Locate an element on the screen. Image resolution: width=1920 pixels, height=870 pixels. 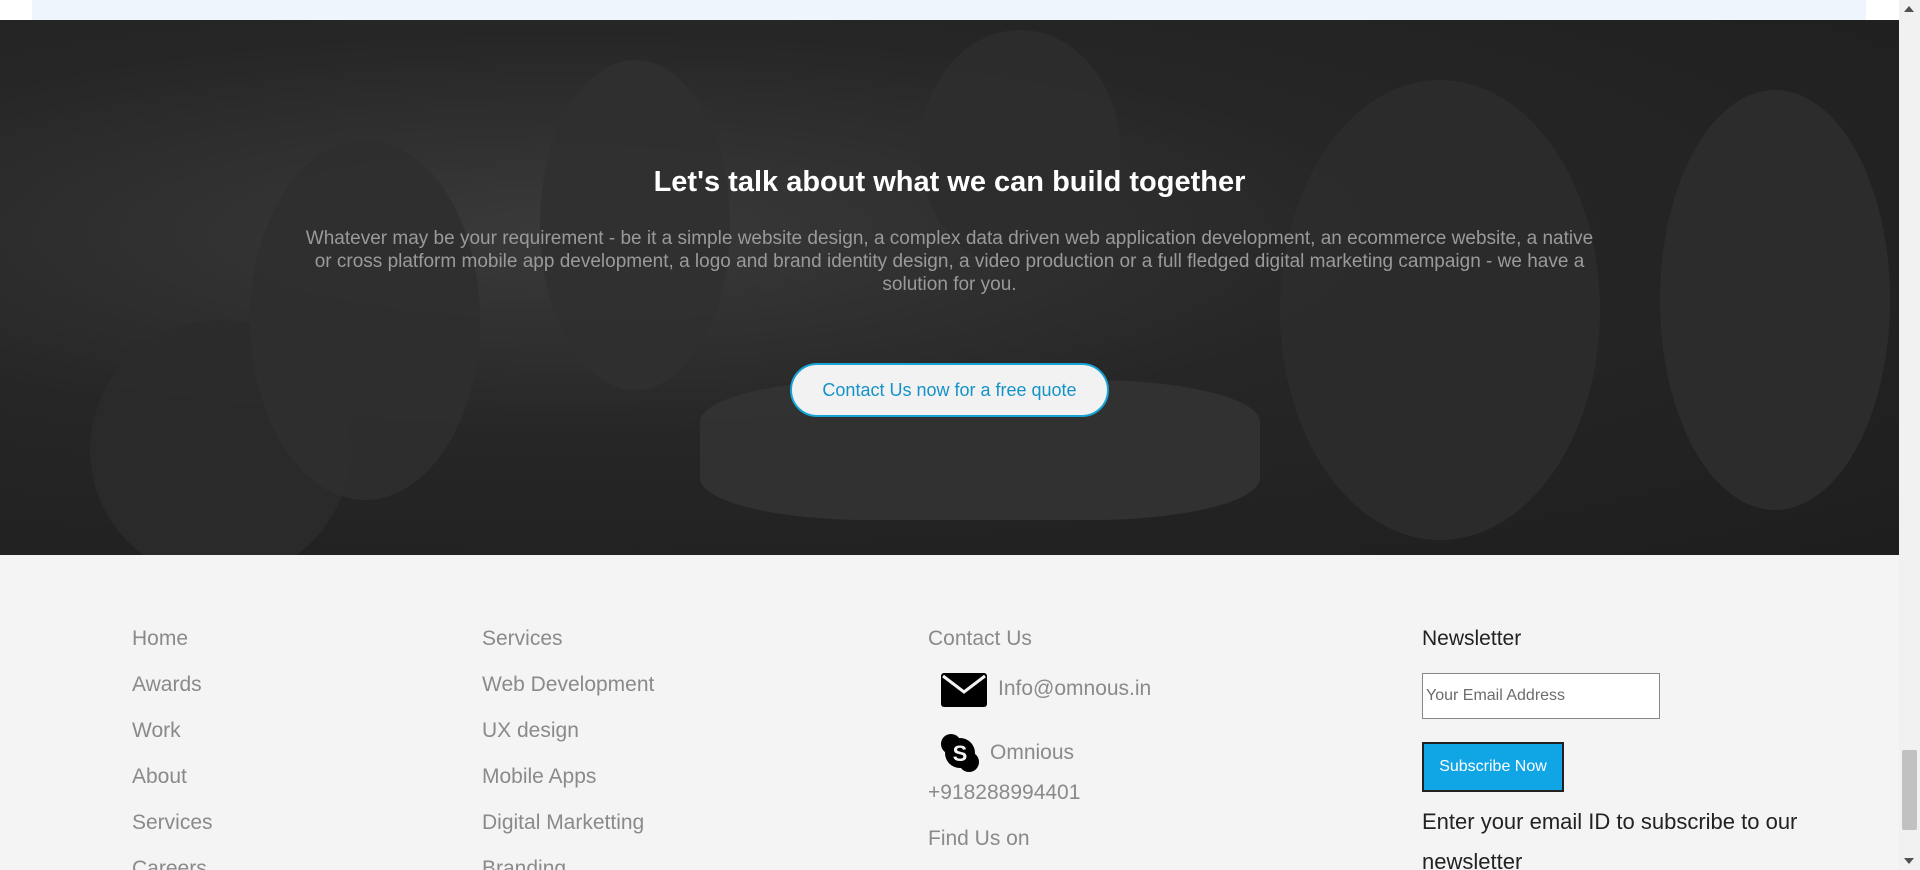
contact-email-row: Info@omnous.in is located at coordinates (1039, 689).